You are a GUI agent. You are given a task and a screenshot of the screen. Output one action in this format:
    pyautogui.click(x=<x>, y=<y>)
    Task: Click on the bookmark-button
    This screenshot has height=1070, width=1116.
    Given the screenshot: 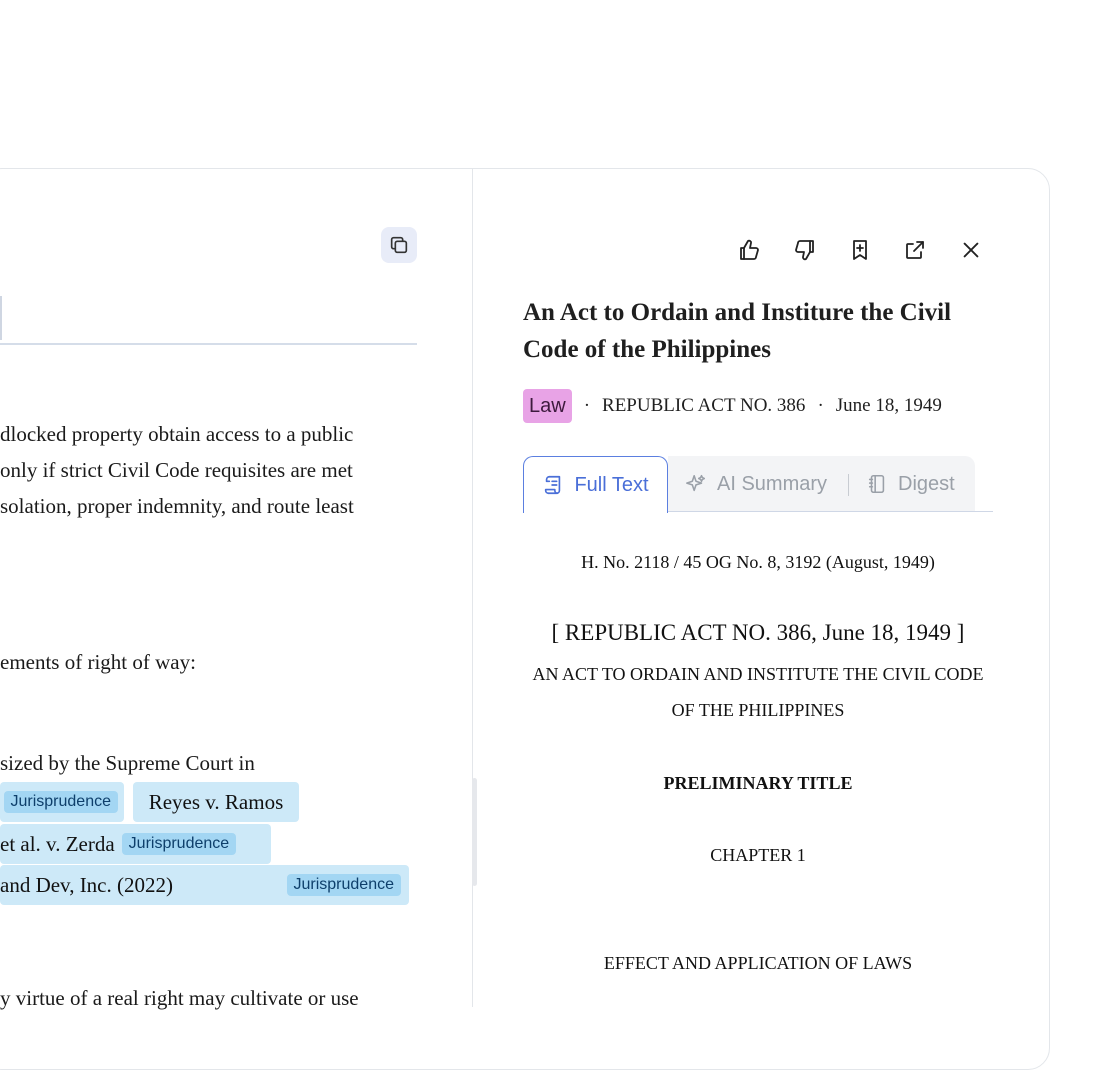 What is the action you would take?
    pyautogui.click(x=860, y=250)
    